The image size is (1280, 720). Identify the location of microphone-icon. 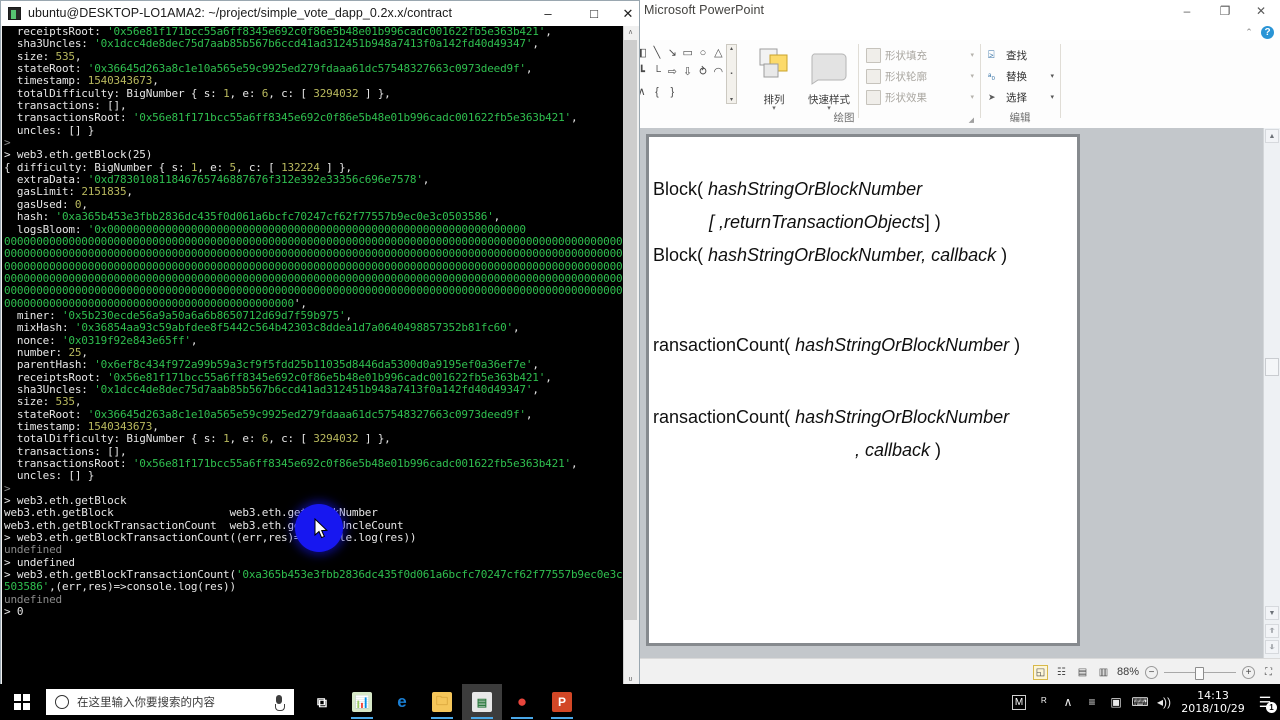
(279, 702).